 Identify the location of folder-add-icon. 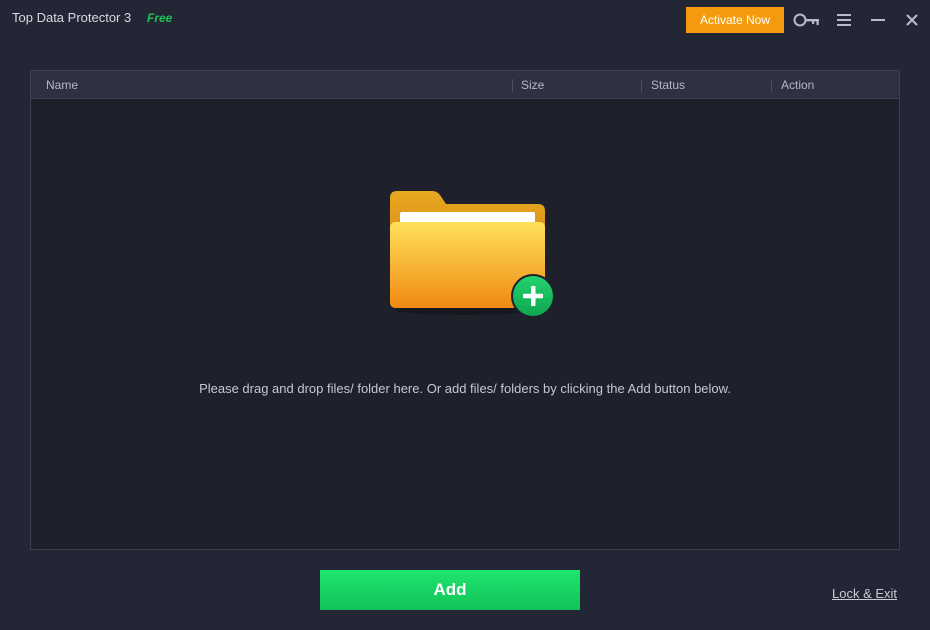
(473, 253).